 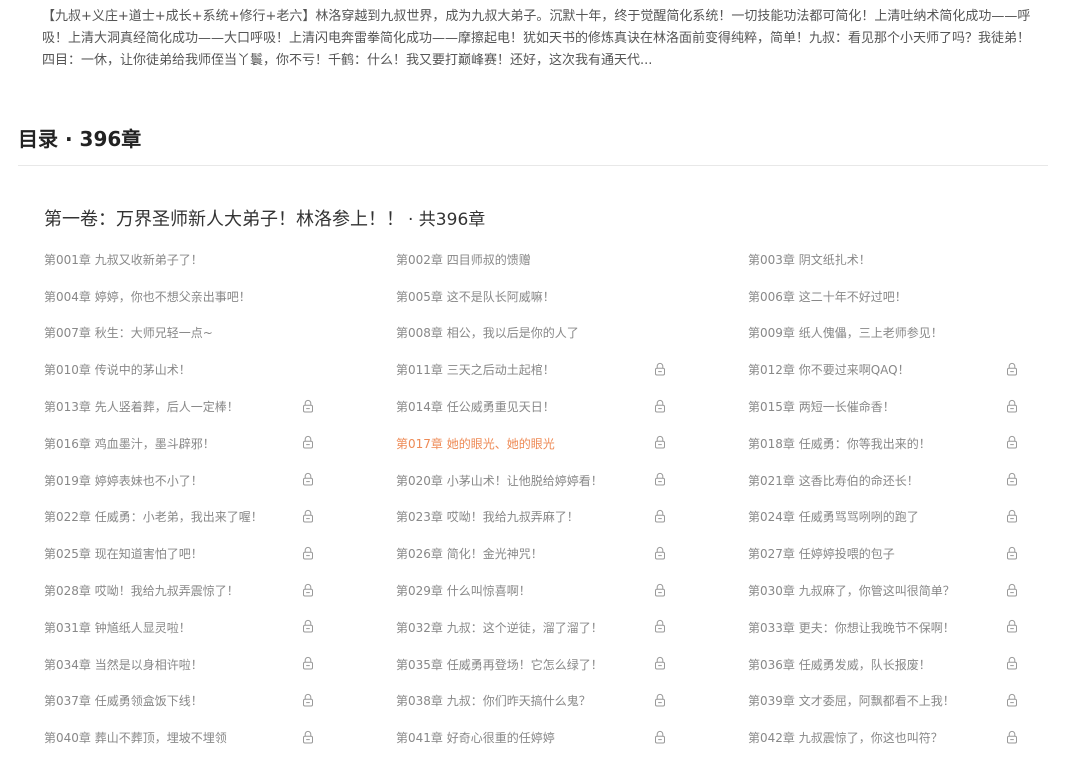 What do you see at coordinates (839, 664) in the screenshot?
I see `chapter-title: 第036章 任威勇发威，队长报废！` at bounding box center [839, 664].